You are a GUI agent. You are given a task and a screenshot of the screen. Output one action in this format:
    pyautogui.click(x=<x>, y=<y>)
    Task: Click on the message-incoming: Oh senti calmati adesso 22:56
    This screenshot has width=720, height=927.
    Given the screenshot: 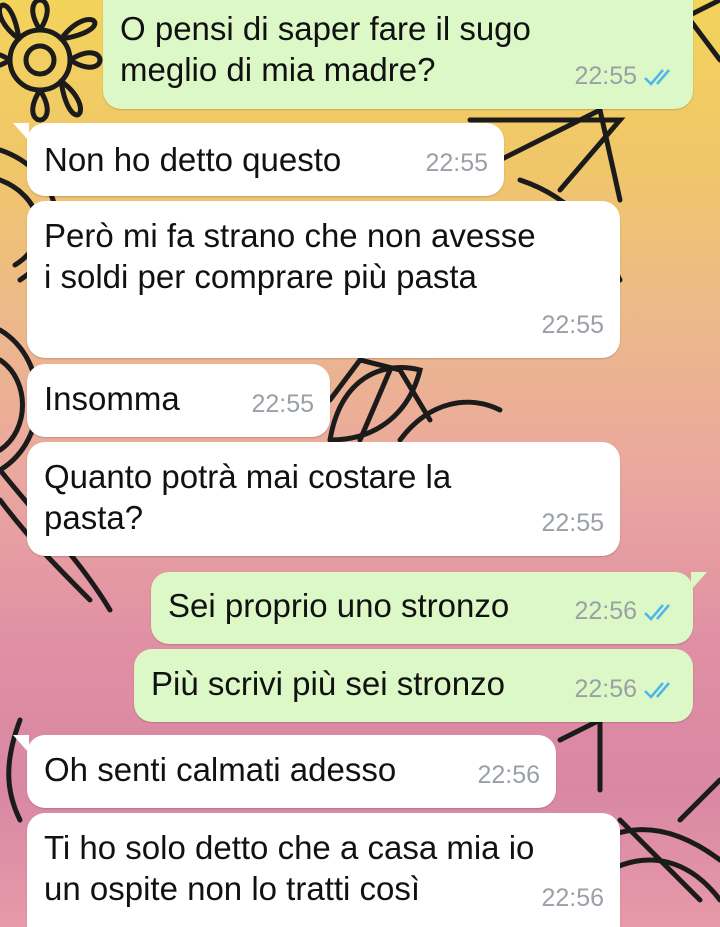 What is the action you would take?
    pyautogui.click(x=284, y=771)
    